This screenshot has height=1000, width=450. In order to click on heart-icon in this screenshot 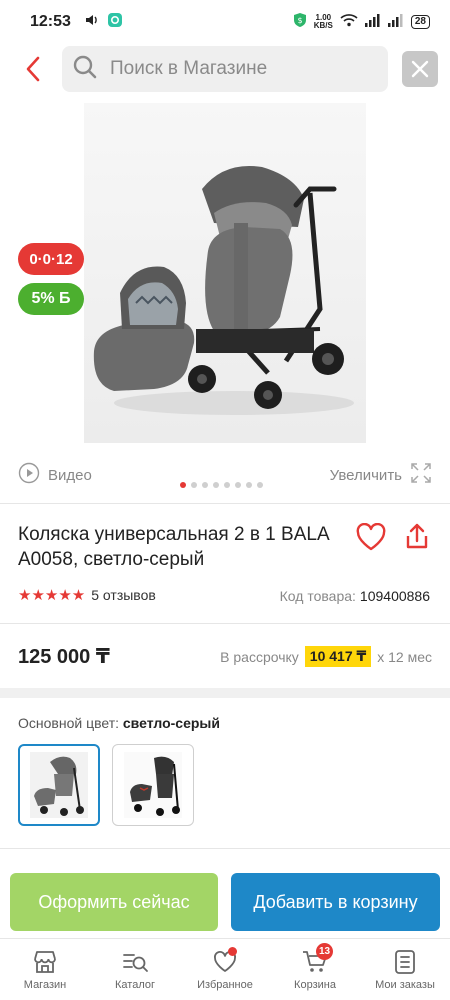, I will do `click(371, 537)`.